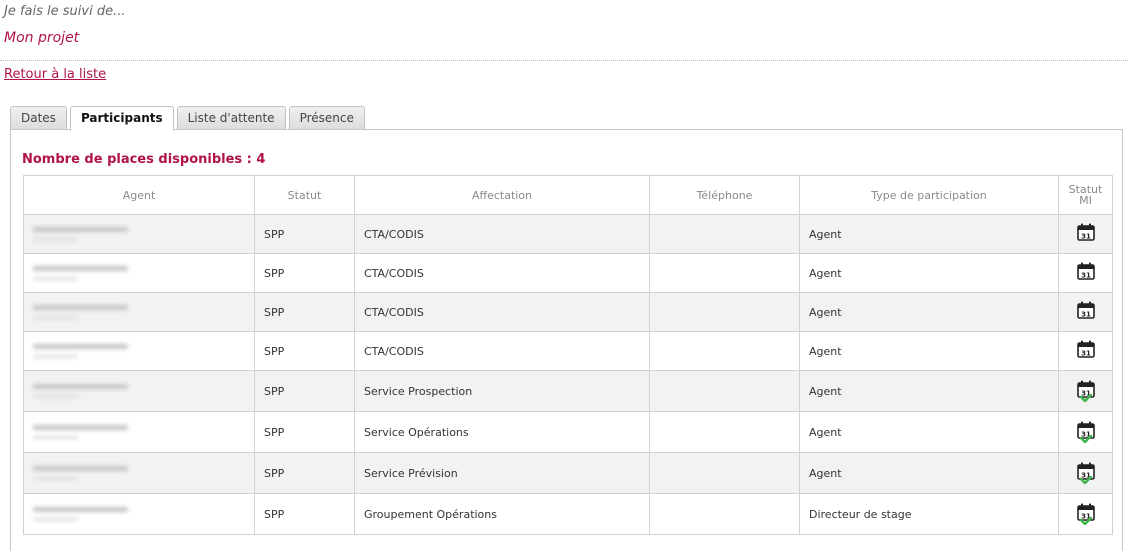  Describe the element at coordinates (55, 74) in the screenshot. I see `back-to-list-link: Retour à la liste` at that location.